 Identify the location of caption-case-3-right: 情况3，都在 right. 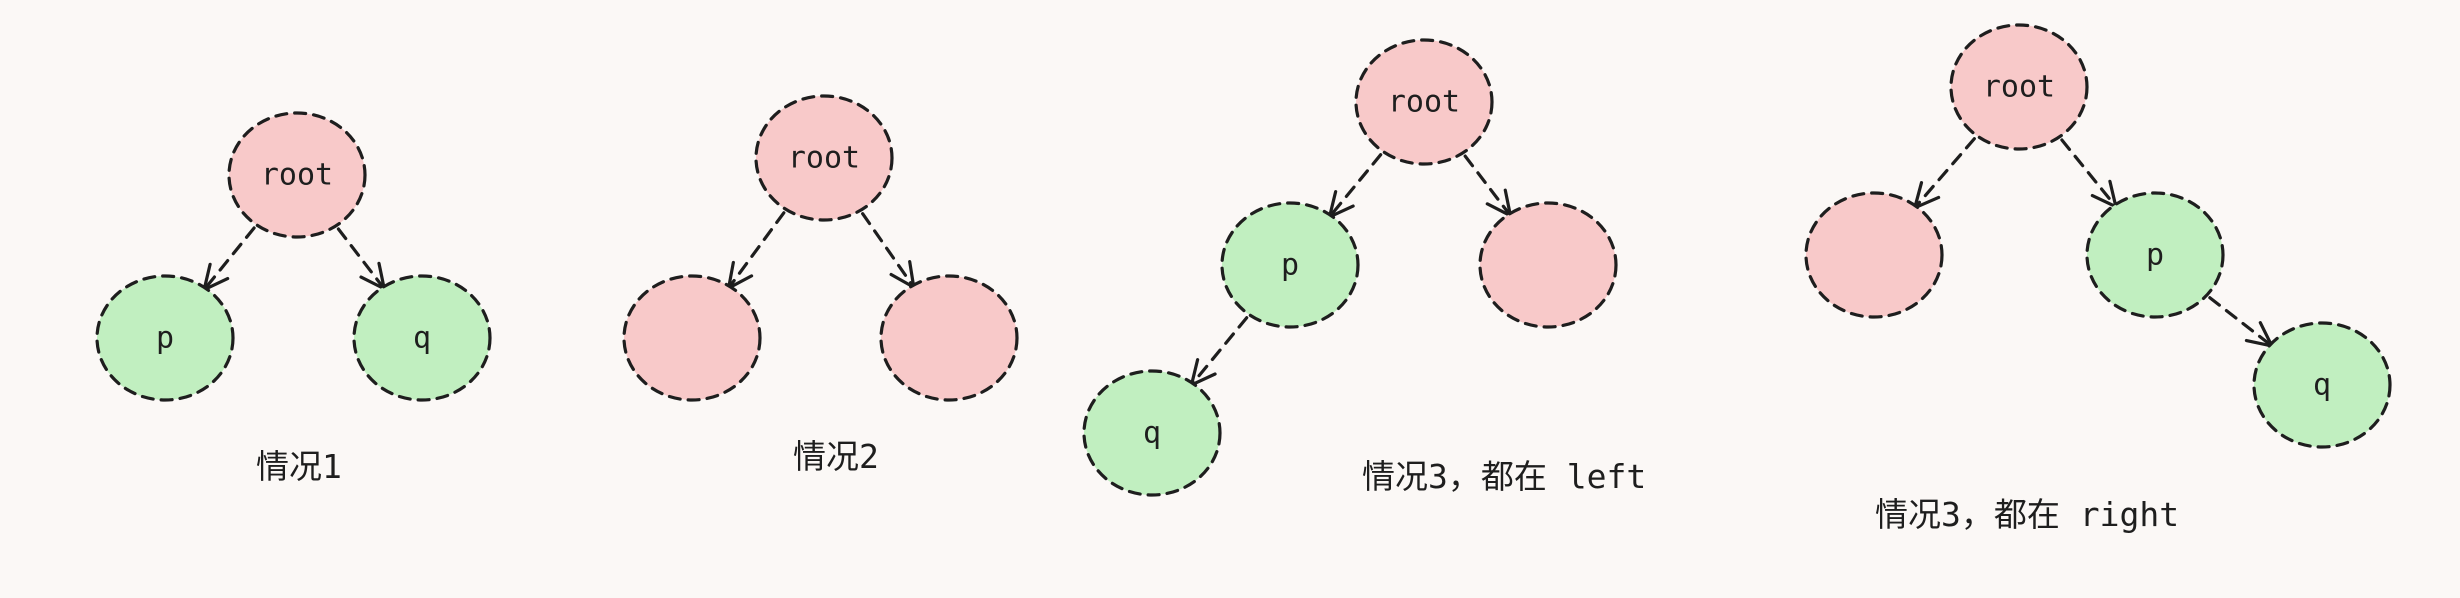
(2027, 514).